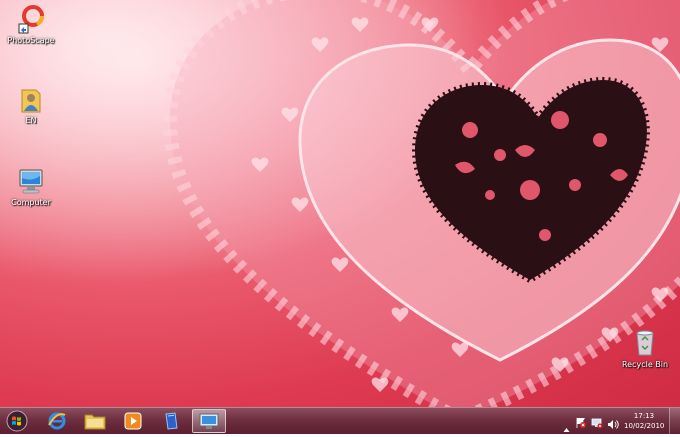 The image size is (680, 437). Describe the element at coordinates (645, 364) in the screenshot. I see `desktop-icon-label: Recycle Bin` at that location.